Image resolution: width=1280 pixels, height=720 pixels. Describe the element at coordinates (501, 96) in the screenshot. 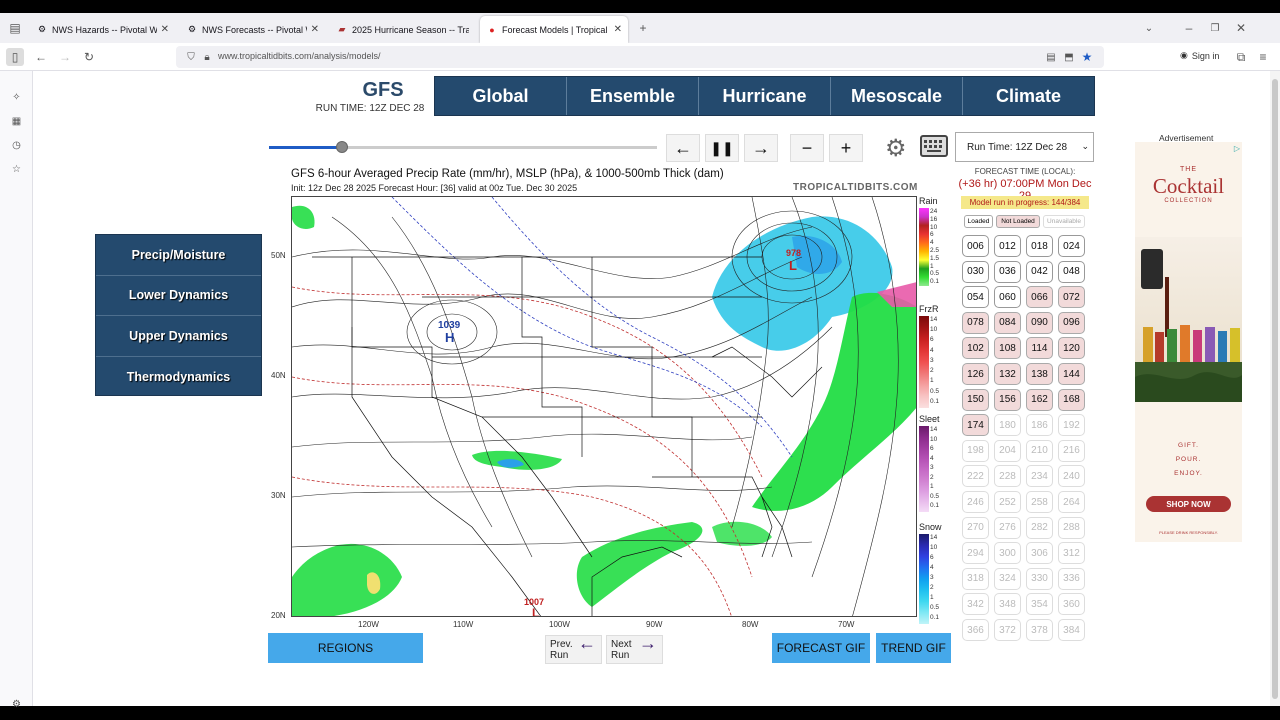

I see `nav-global: Global` at that location.